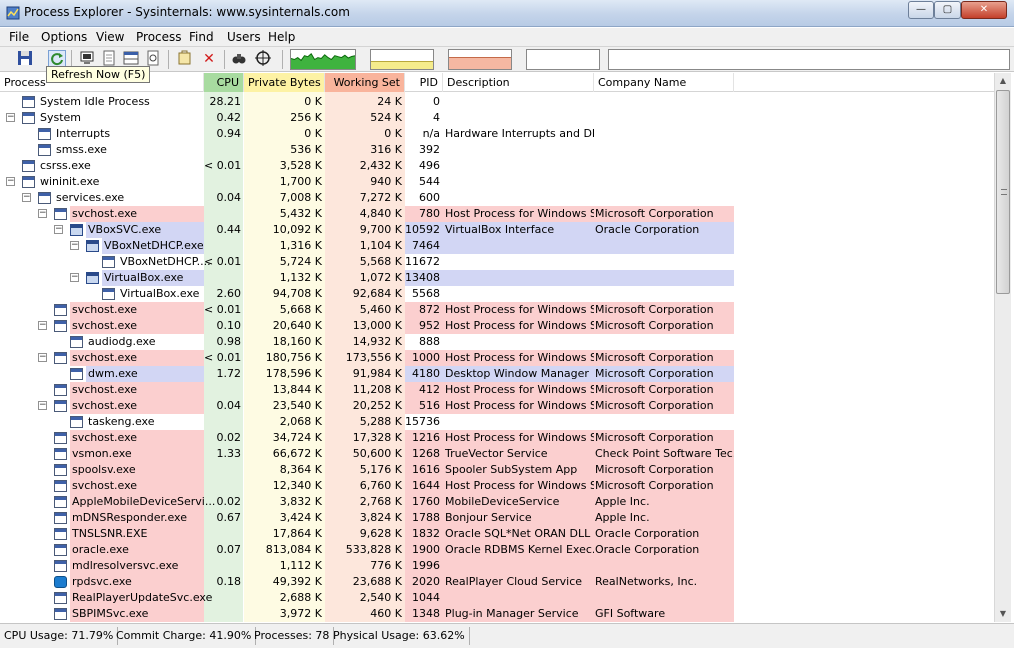  Describe the element at coordinates (60, 518) in the screenshot. I see `process-icon` at that location.